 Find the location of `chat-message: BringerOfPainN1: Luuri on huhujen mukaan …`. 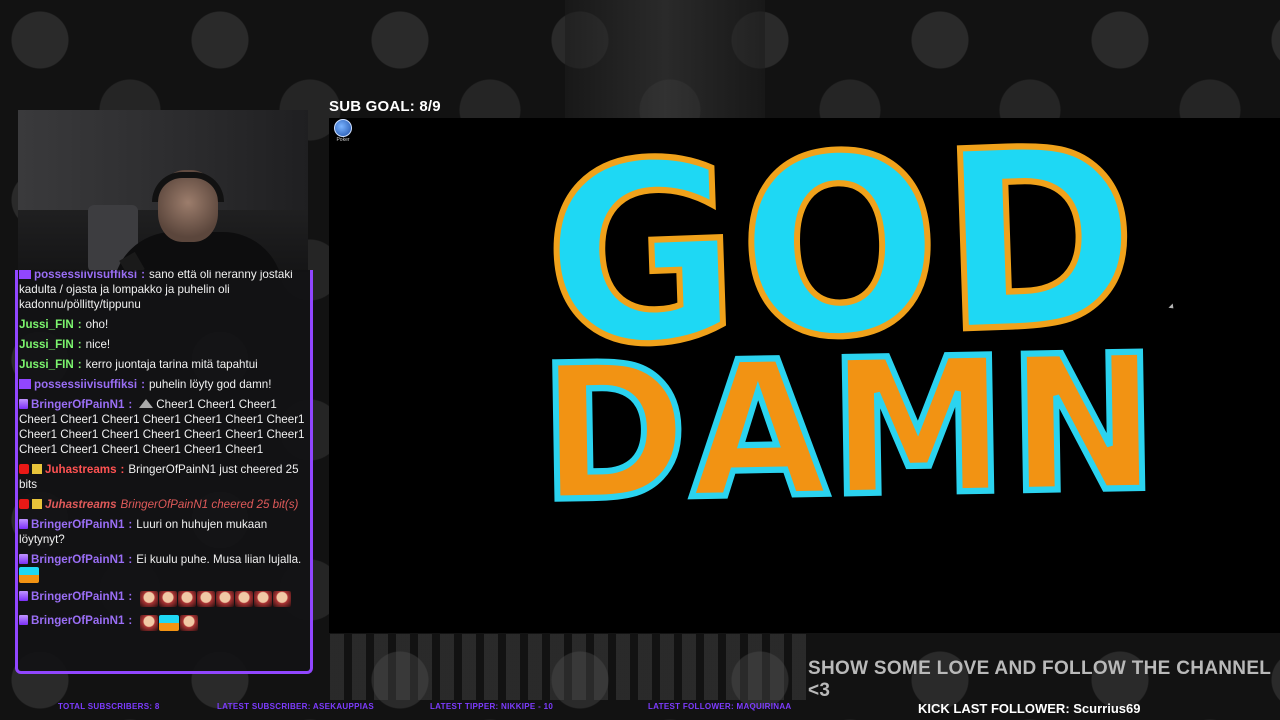

chat-message: BringerOfPainN1: Luuri on huhujen mukaan … is located at coordinates (143, 532).